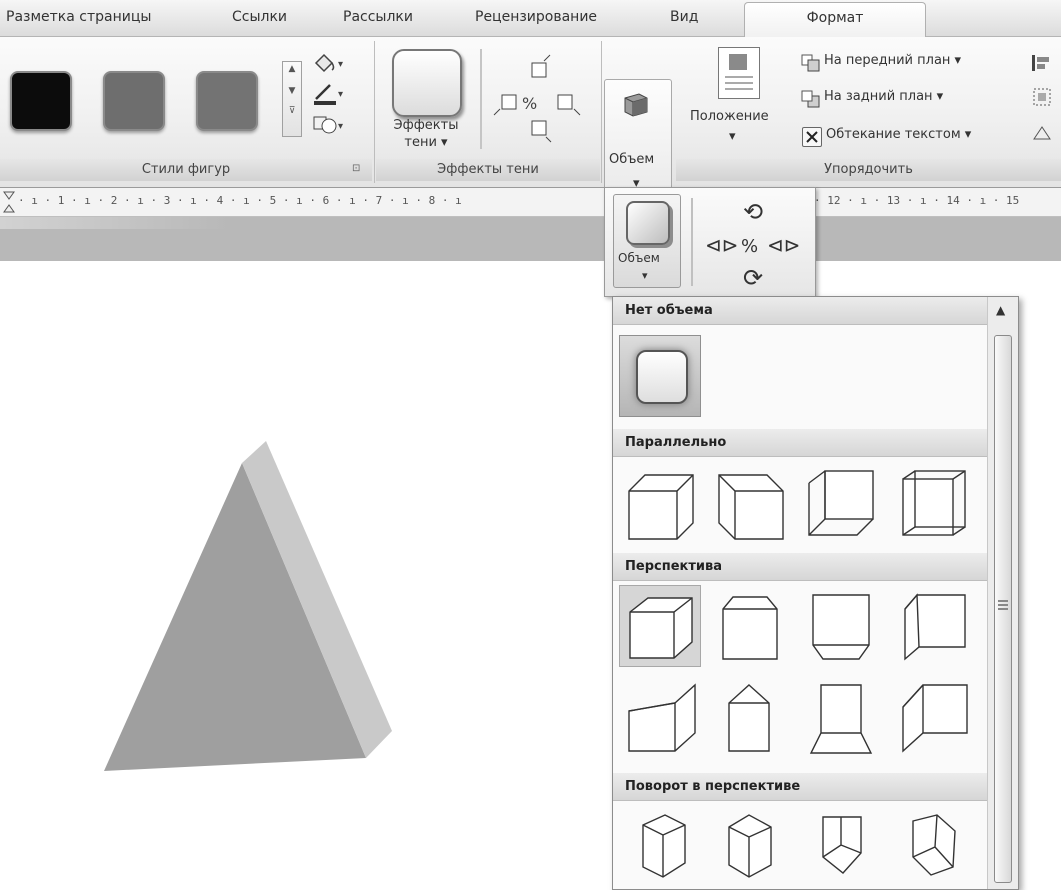 The width and height of the screenshot is (1061, 890). I want to click on tab-page-layout: Разметка страницы, so click(78, 18).